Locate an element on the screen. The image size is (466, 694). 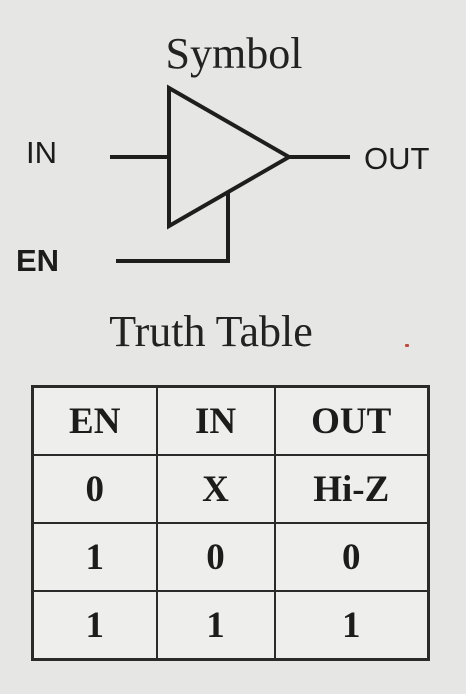
enable-wire is located at coordinates (173, 227).